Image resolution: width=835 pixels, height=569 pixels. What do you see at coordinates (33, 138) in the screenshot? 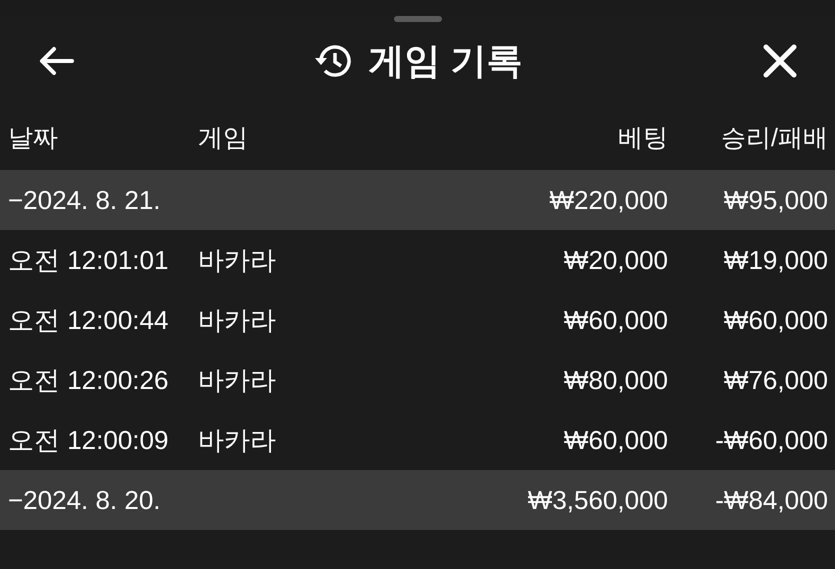
I see `column-header: 날짜` at bounding box center [33, 138].